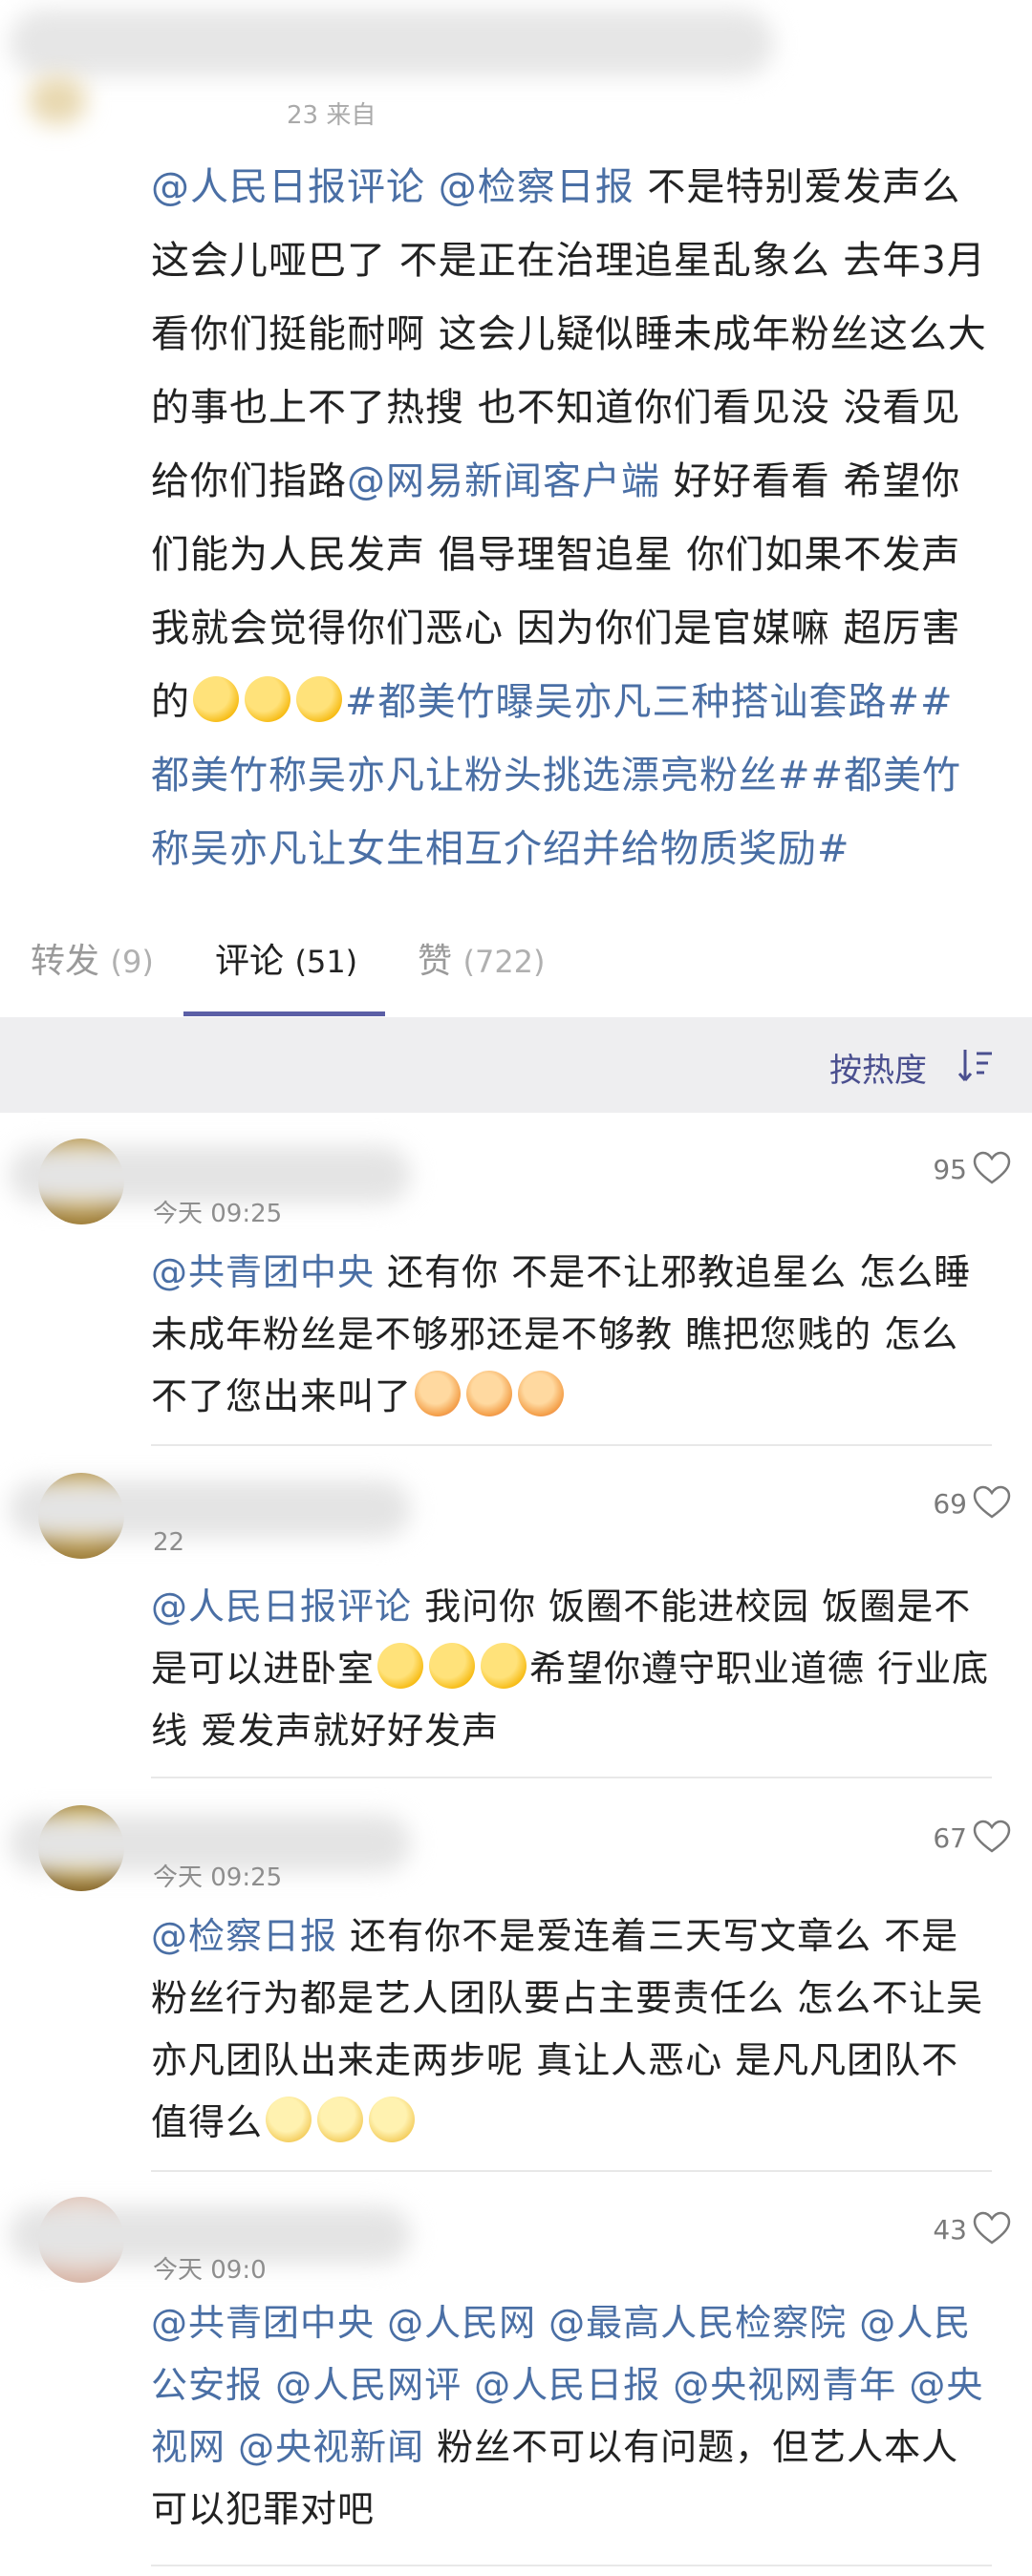 The image size is (1032, 2576). I want to click on active-tab-indicator, so click(284, 1013).